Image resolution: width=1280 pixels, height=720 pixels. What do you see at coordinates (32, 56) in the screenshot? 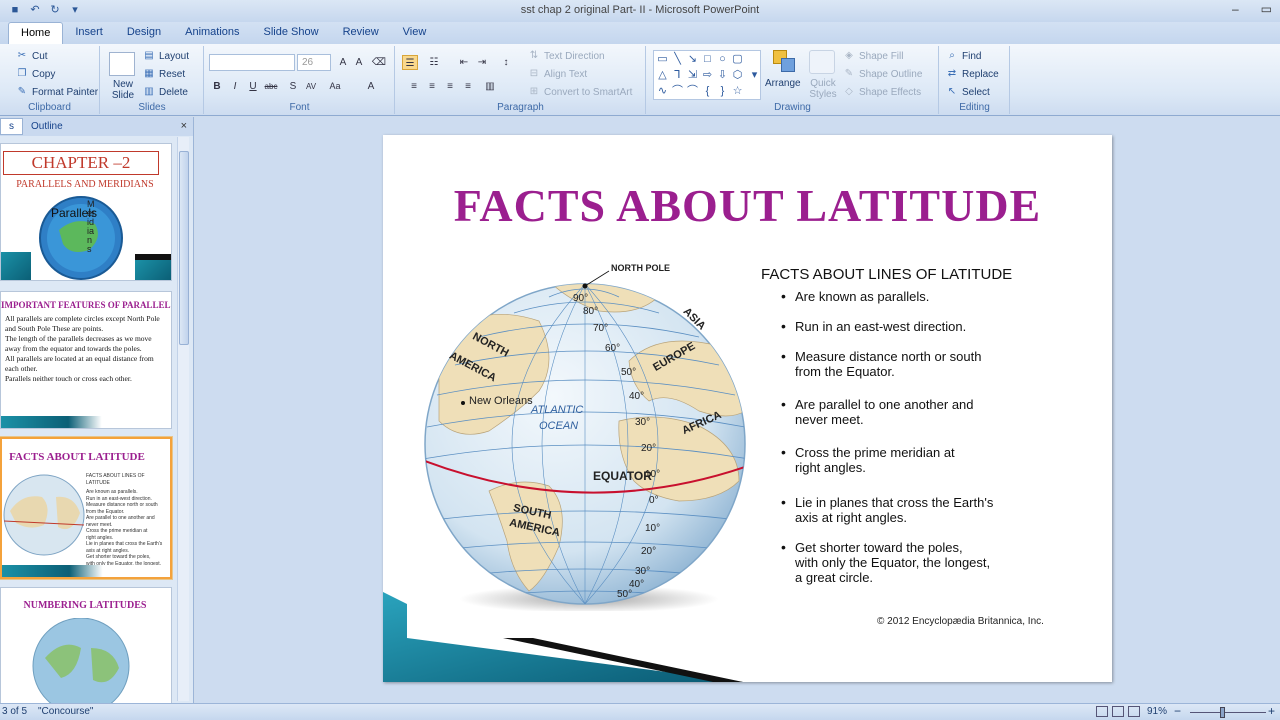
I see `cut-button: ✂ Cut` at bounding box center [32, 56].